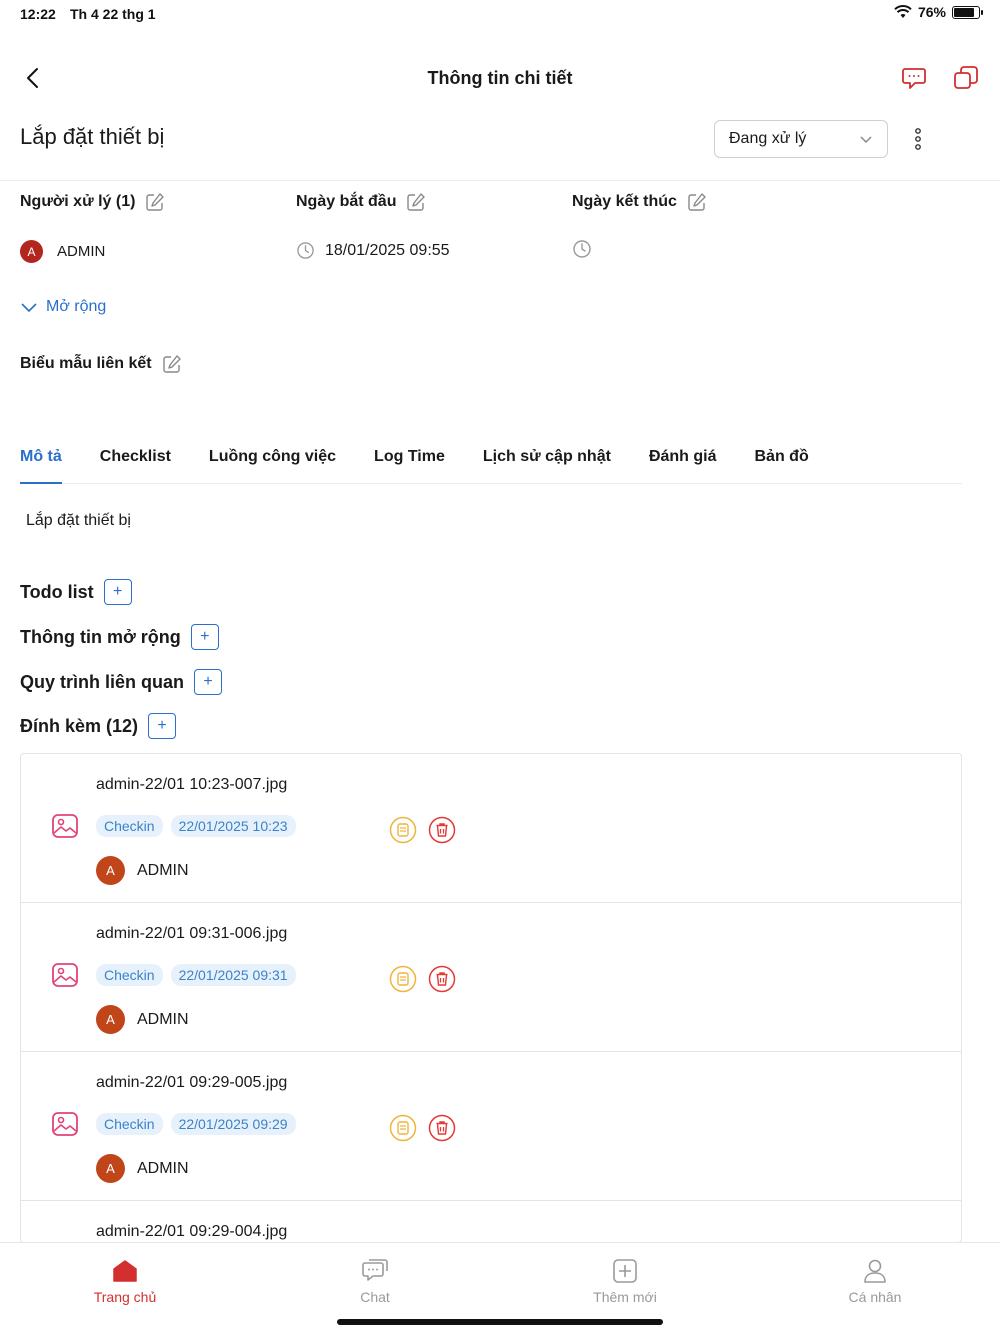  What do you see at coordinates (639, 202) in the screenshot?
I see `end-date-label: Ngày kết thúc` at bounding box center [639, 202].